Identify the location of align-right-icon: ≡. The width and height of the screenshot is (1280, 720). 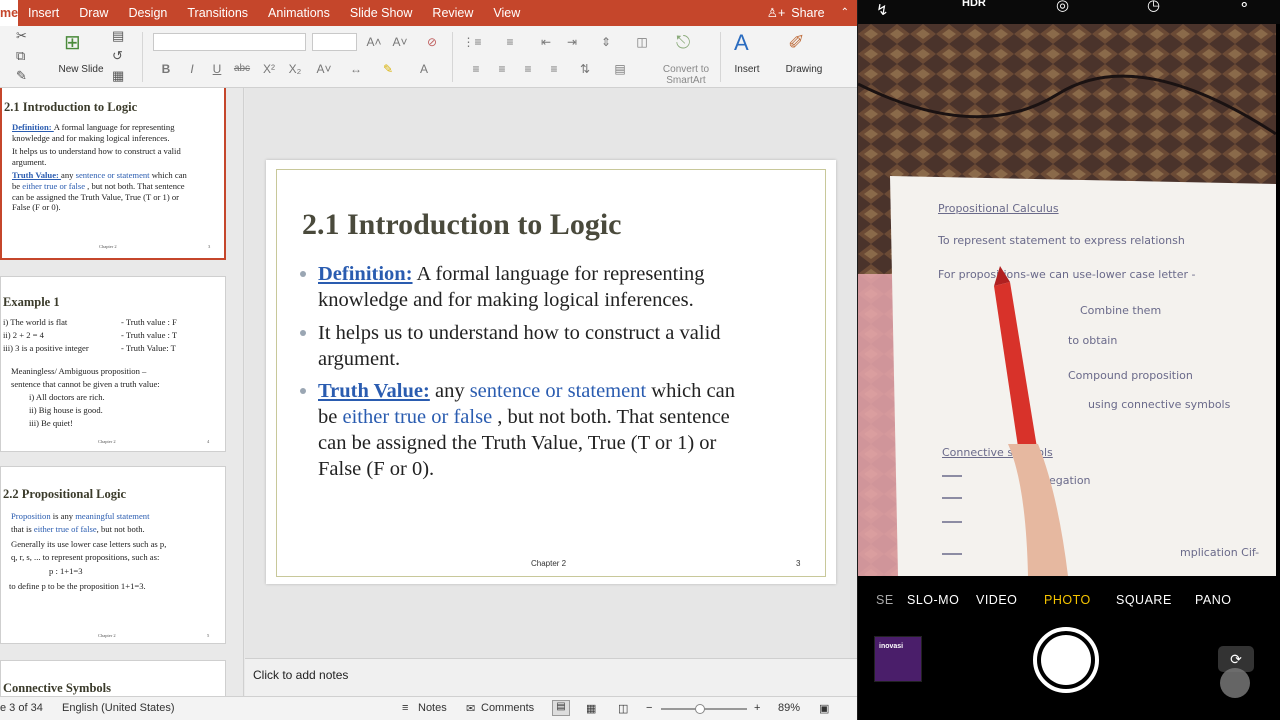
(528, 69).